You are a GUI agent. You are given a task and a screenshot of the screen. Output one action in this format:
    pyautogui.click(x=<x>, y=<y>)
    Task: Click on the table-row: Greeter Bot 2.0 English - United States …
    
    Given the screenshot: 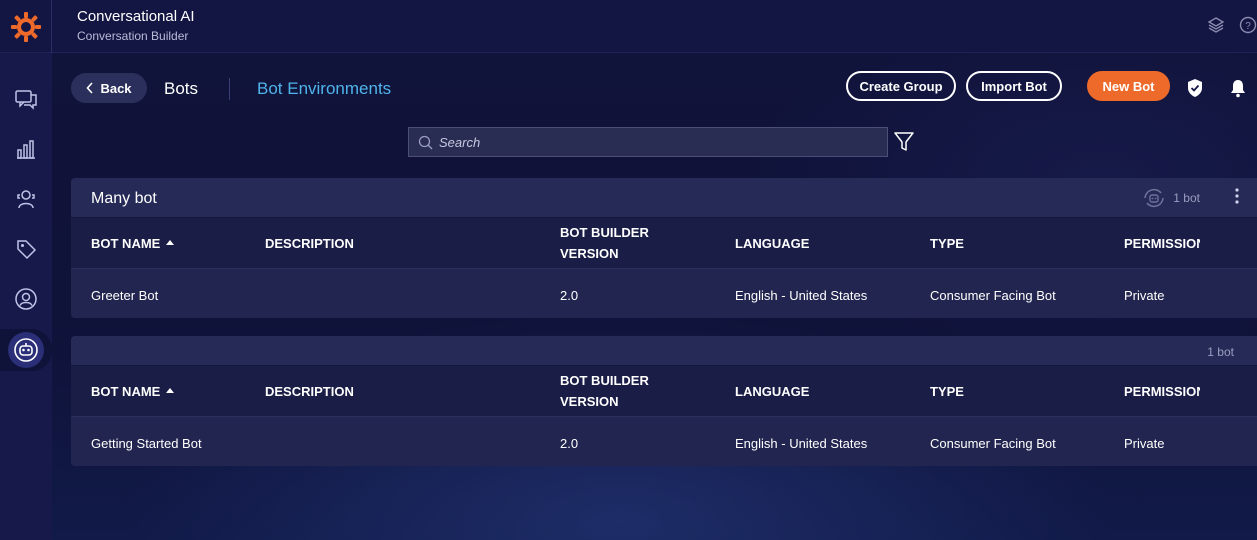 What is the action you would take?
    pyautogui.click(x=664, y=293)
    